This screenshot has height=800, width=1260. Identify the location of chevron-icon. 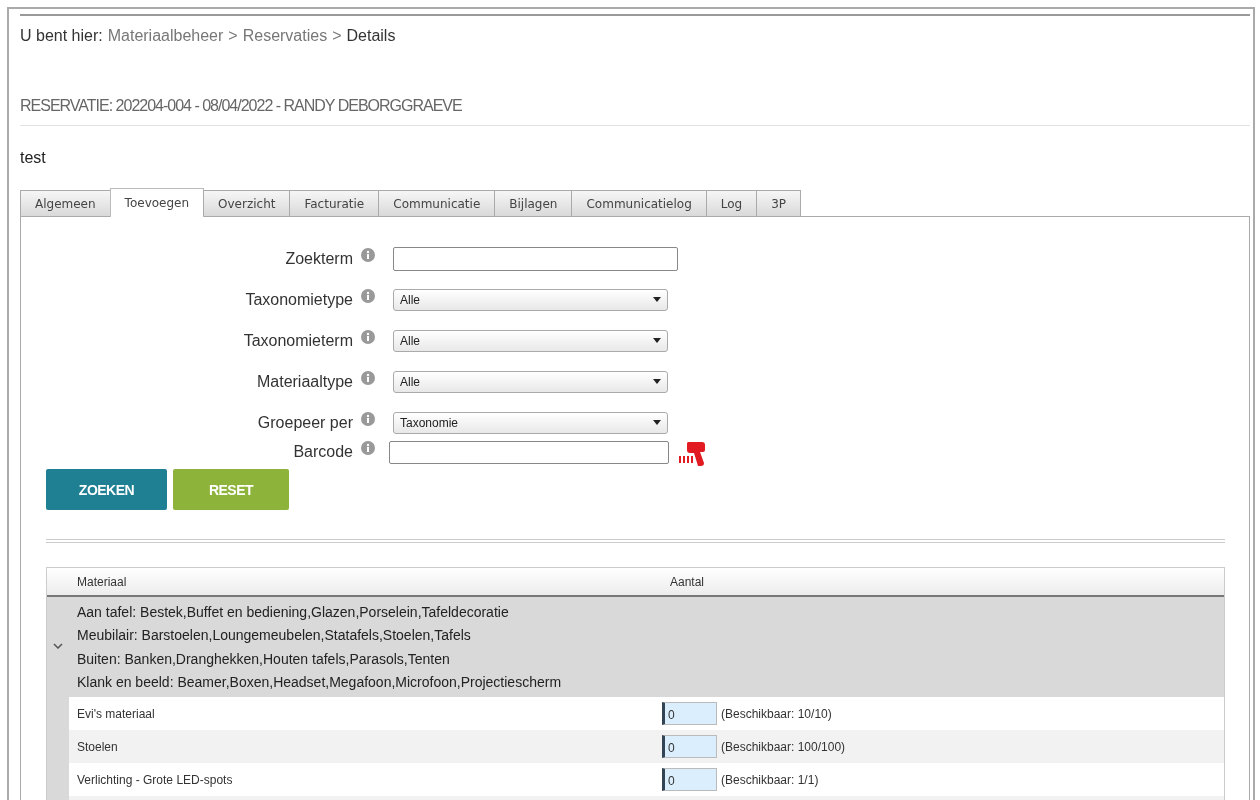
(58, 646).